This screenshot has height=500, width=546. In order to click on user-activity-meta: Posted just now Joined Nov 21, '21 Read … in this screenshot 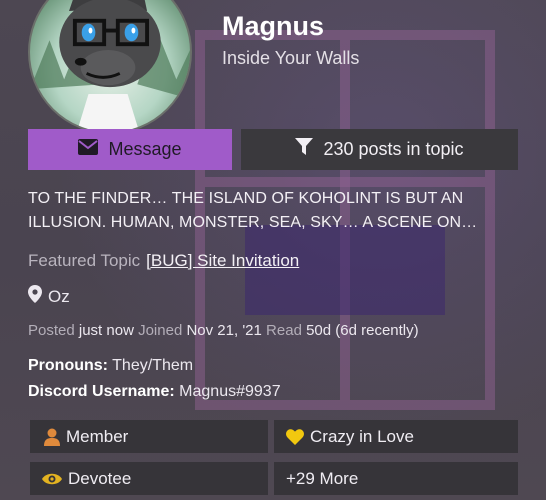, I will do `click(223, 330)`.